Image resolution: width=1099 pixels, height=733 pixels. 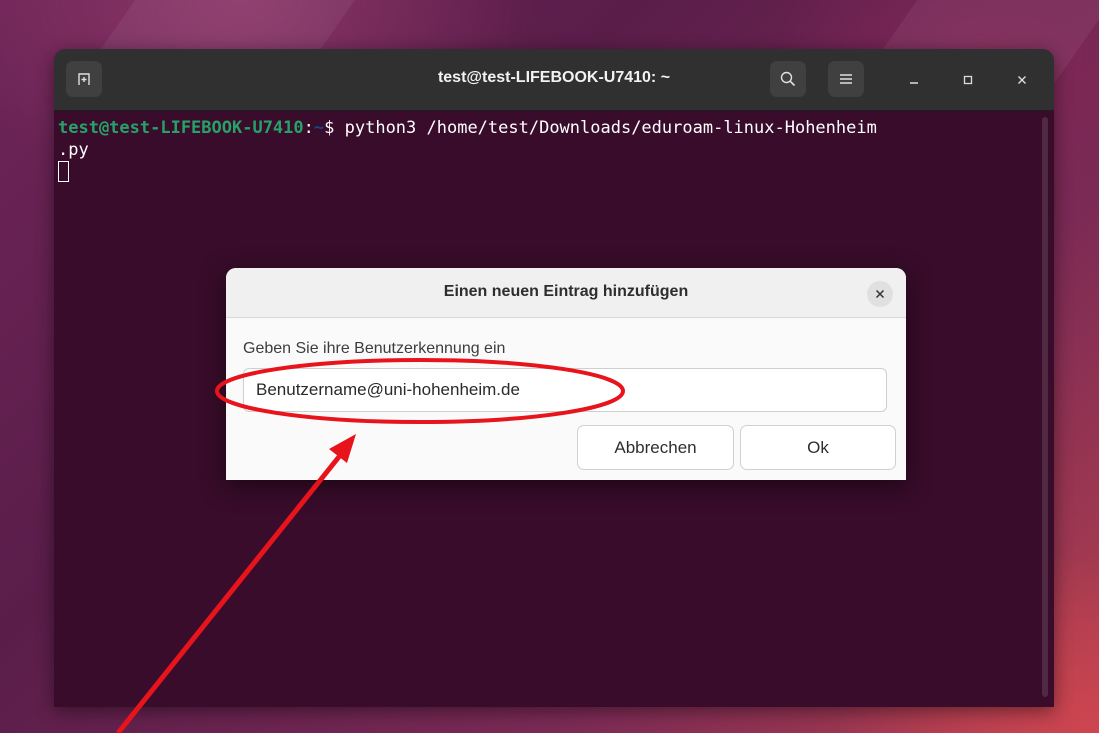 What do you see at coordinates (334, 128) in the screenshot?
I see `prompt-symbol: $` at bounding box center [334, 128].